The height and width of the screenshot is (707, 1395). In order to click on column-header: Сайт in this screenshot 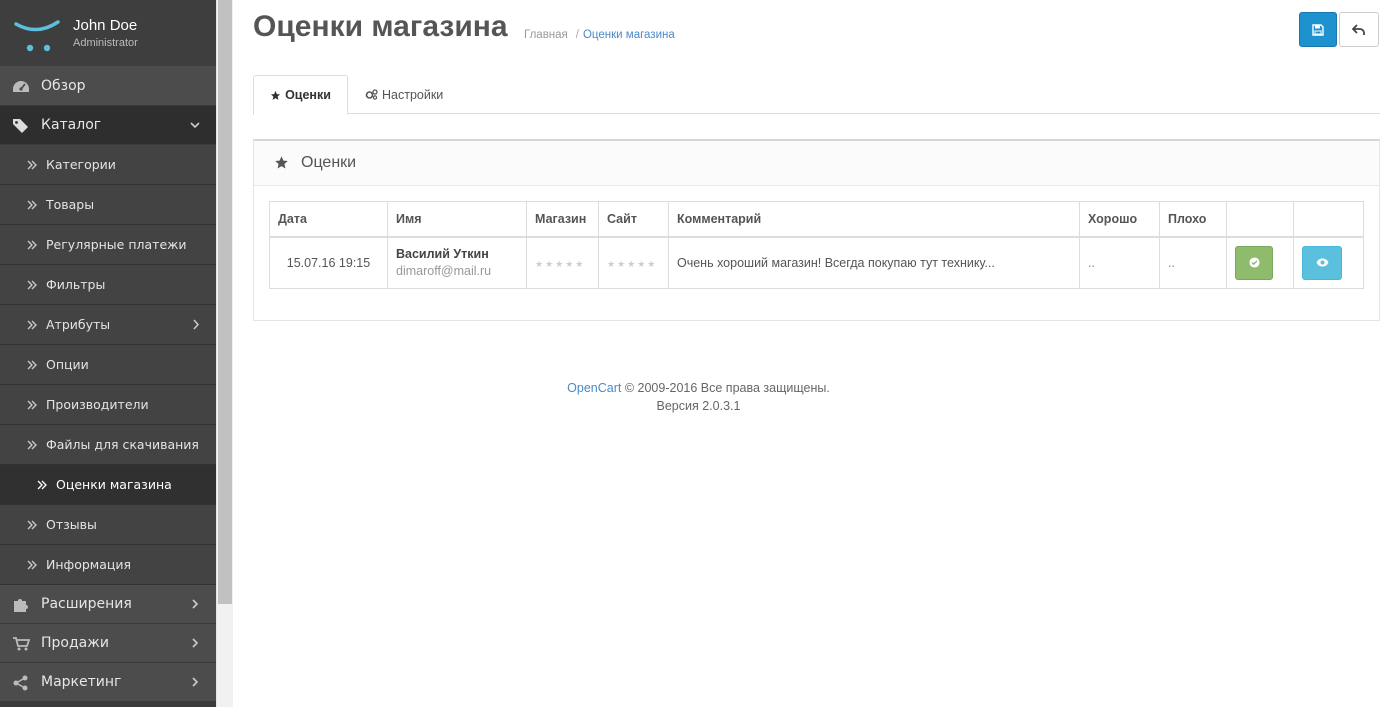, I will do `click(633, 219)`.